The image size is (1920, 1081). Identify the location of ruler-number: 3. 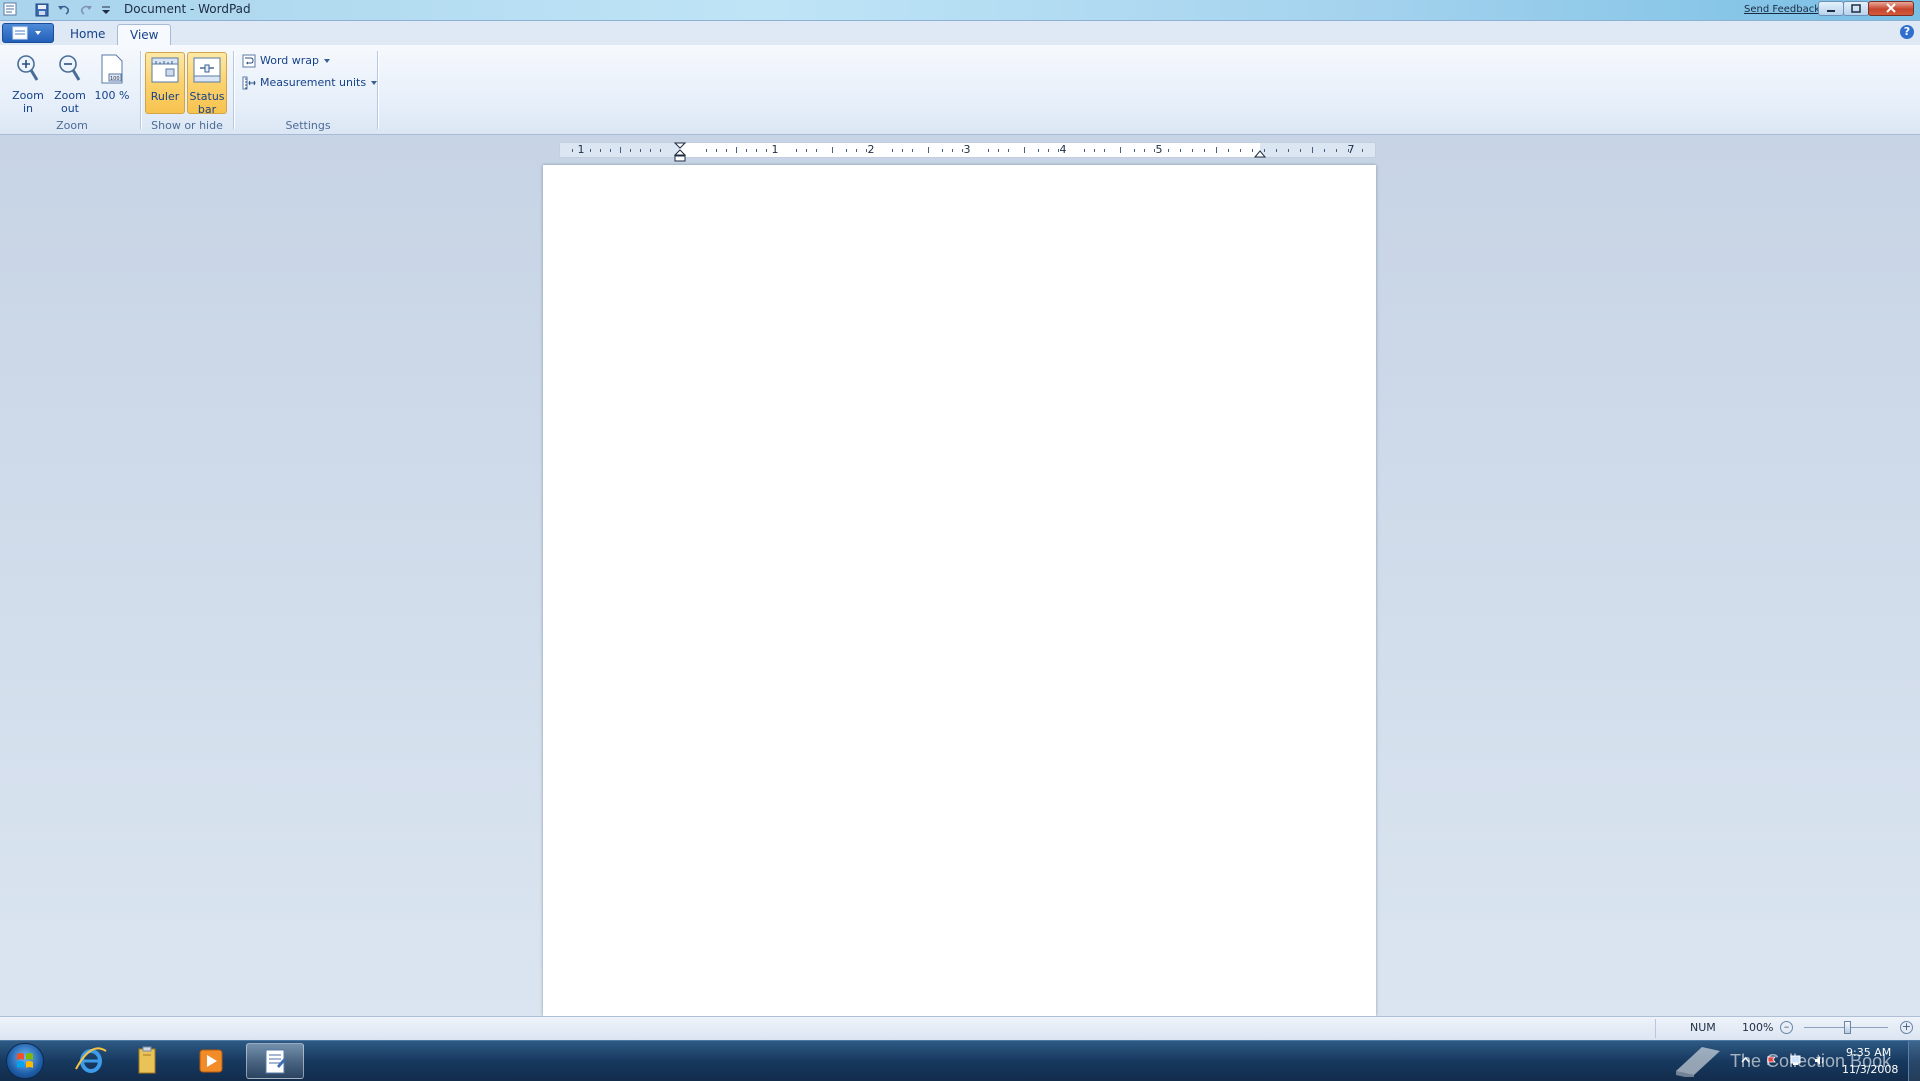
(967, 149).